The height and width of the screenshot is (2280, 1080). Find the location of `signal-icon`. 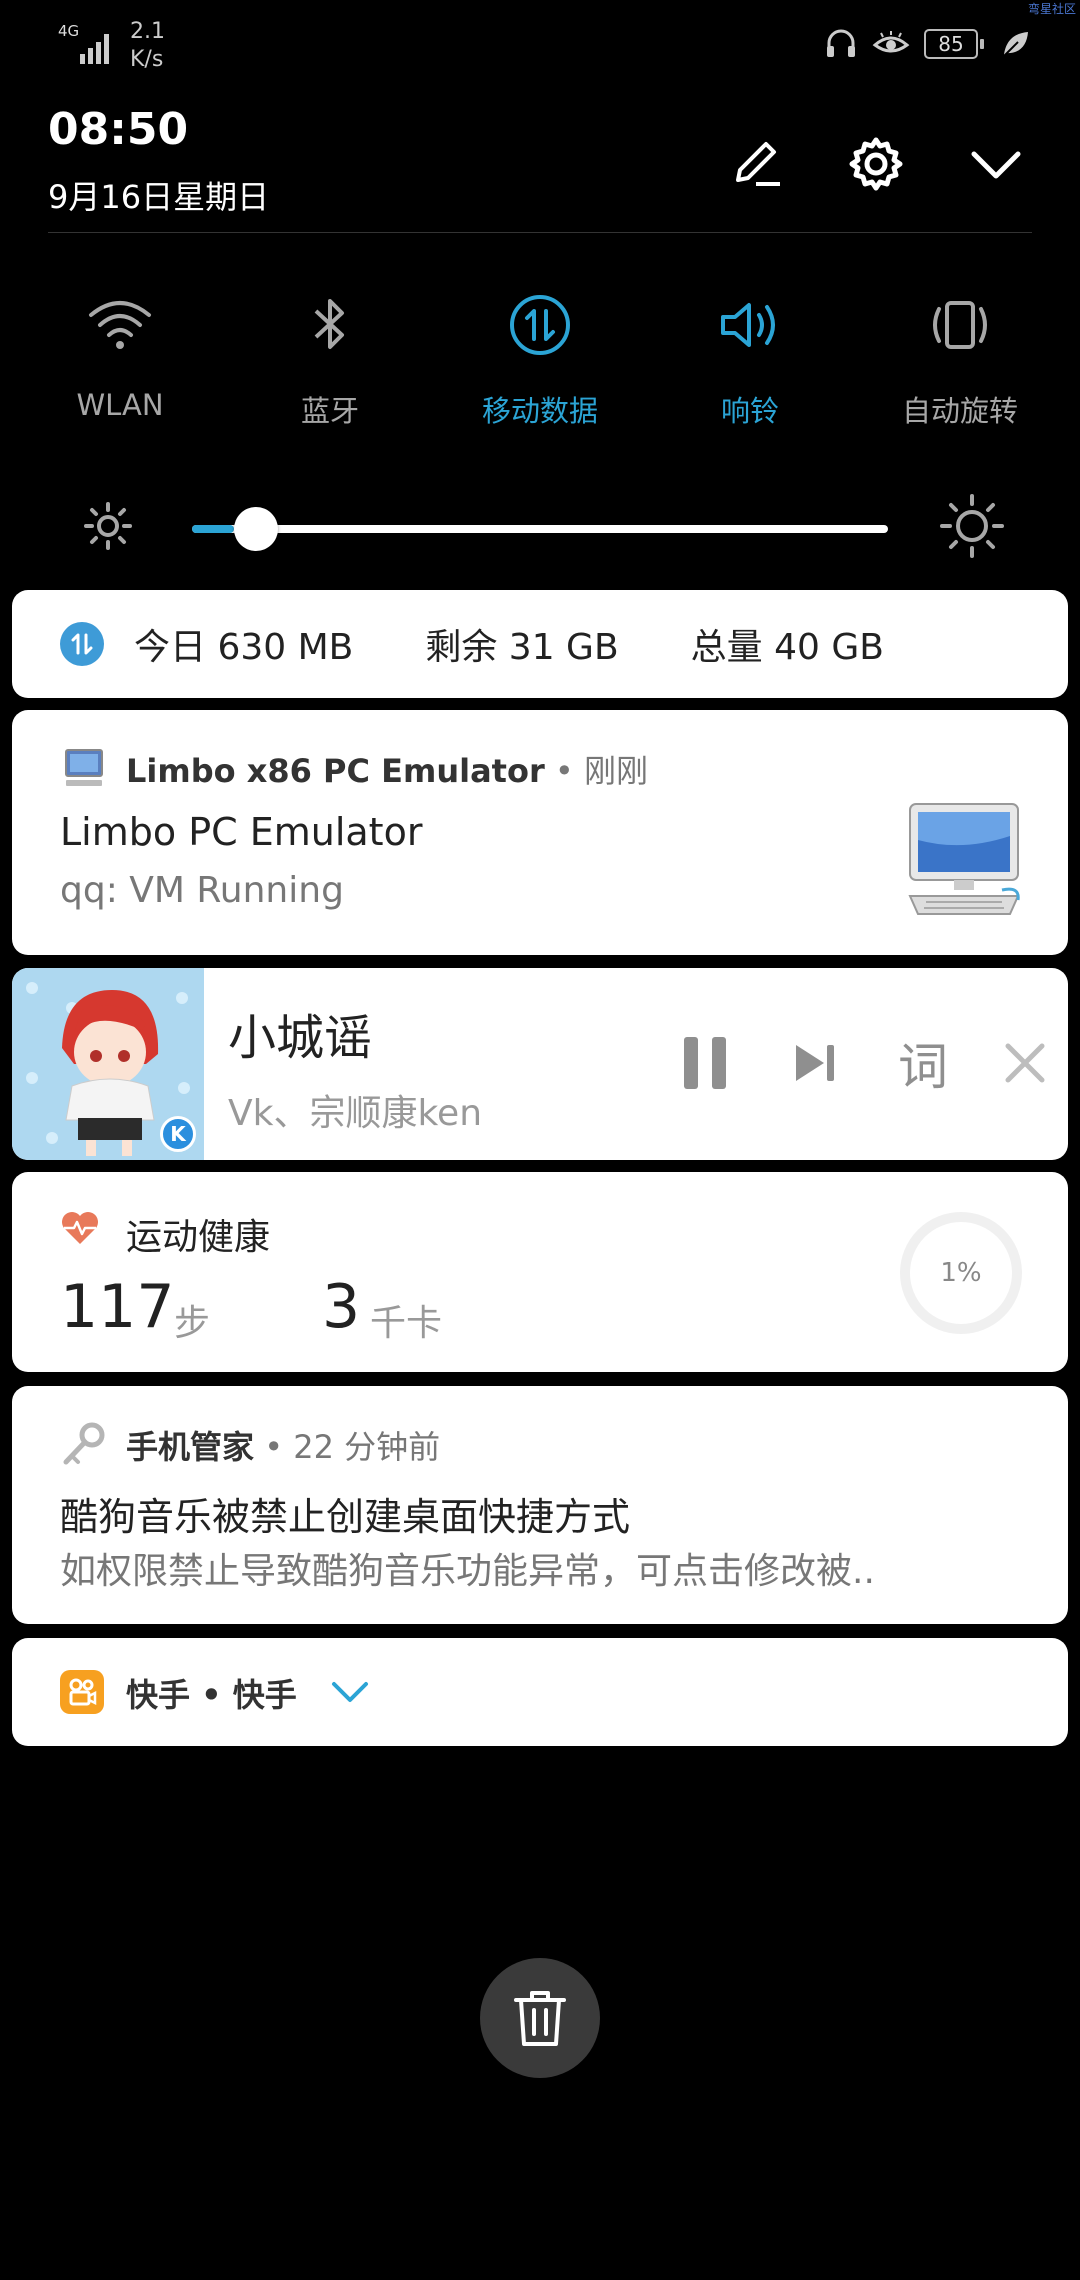

signal-icon is located at coordinates (94, 49).